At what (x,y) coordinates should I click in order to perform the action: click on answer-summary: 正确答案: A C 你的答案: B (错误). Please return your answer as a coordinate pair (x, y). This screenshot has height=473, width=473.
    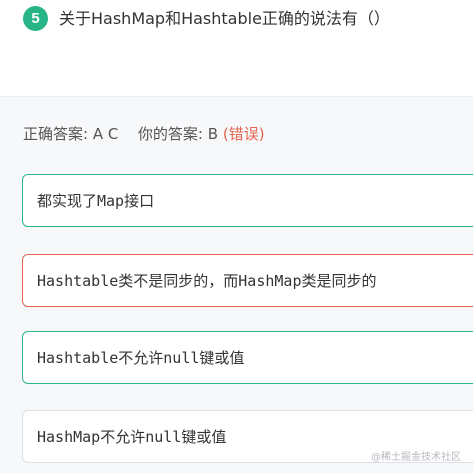
    Looking at the image, I should click on (144, 133).